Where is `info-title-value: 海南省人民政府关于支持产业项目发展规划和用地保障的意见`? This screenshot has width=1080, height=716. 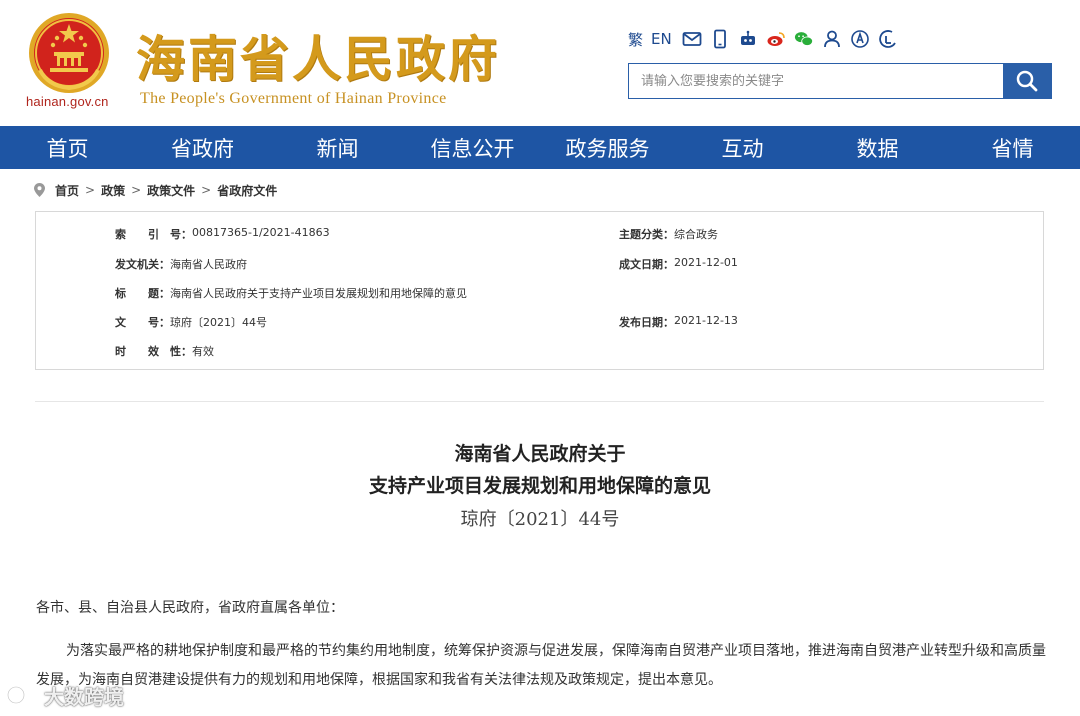 info-title-value: 海南省人民政府关于支持产业项目发展规划和用地保障的意见 is located at coordinates (318, 293).